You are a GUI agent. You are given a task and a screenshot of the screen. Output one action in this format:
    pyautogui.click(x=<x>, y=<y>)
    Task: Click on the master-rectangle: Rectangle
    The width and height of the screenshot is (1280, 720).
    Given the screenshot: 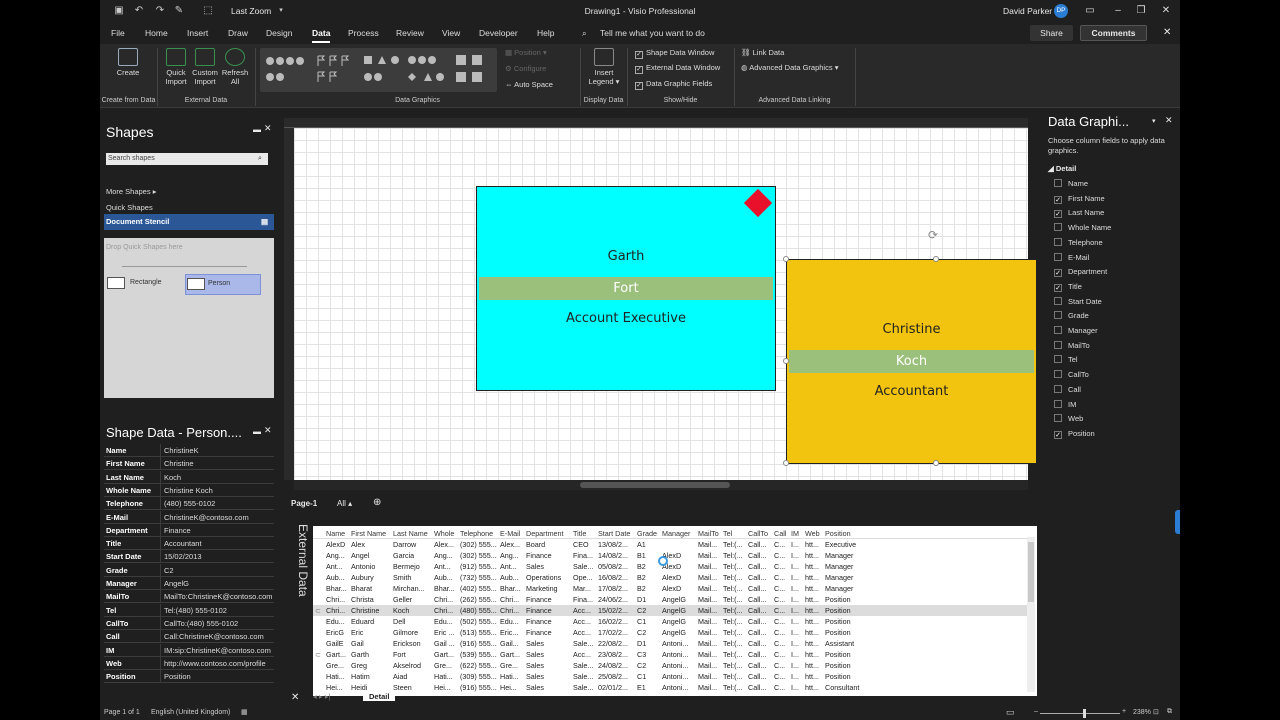 What is the action you would take?
    pyautogui.click(x=144, y=284)
    